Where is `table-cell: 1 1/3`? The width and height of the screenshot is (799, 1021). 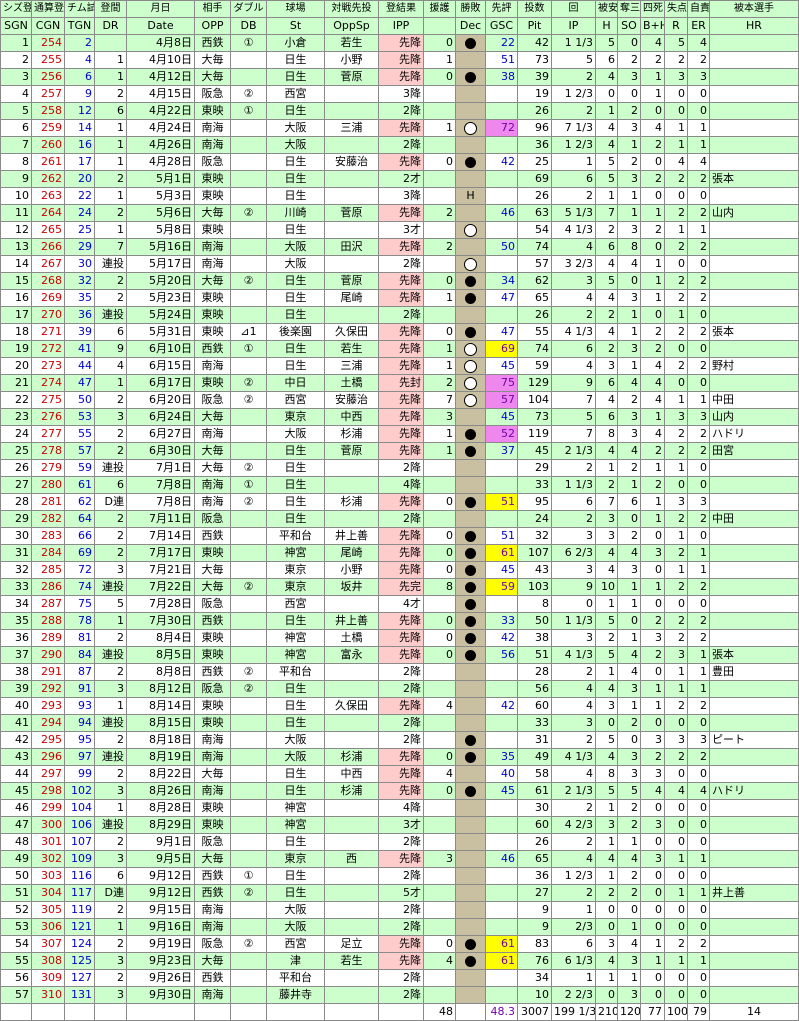
table-cell: 1 1/3 is located at coordinates (573, 43).